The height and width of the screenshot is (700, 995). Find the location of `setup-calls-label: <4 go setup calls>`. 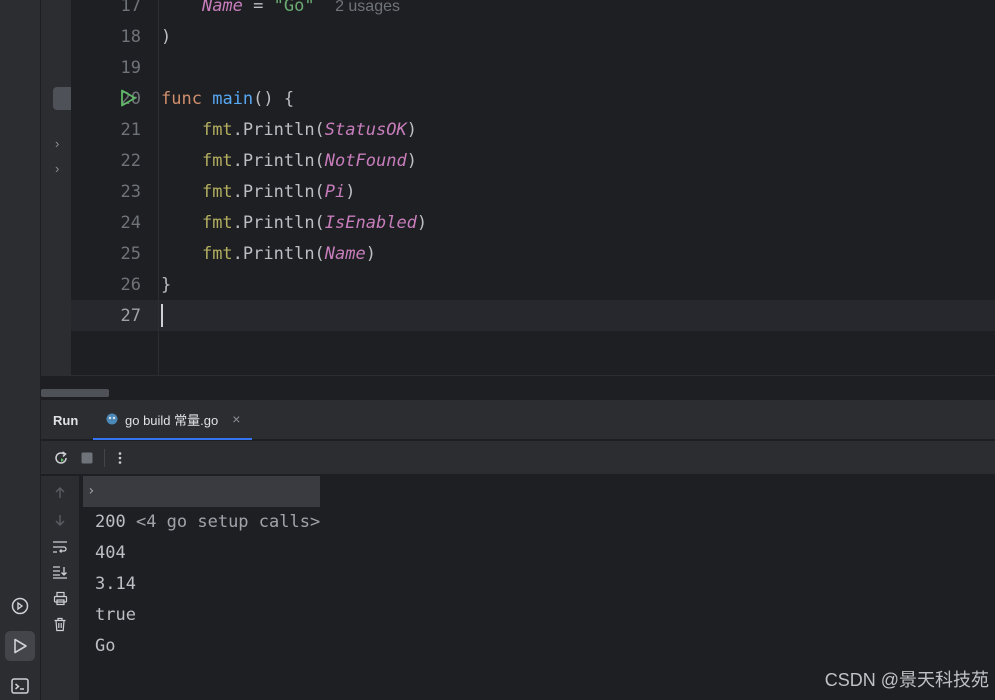

setup-calls-label: <4 go setup calls> is located at coordinates (228, 522).